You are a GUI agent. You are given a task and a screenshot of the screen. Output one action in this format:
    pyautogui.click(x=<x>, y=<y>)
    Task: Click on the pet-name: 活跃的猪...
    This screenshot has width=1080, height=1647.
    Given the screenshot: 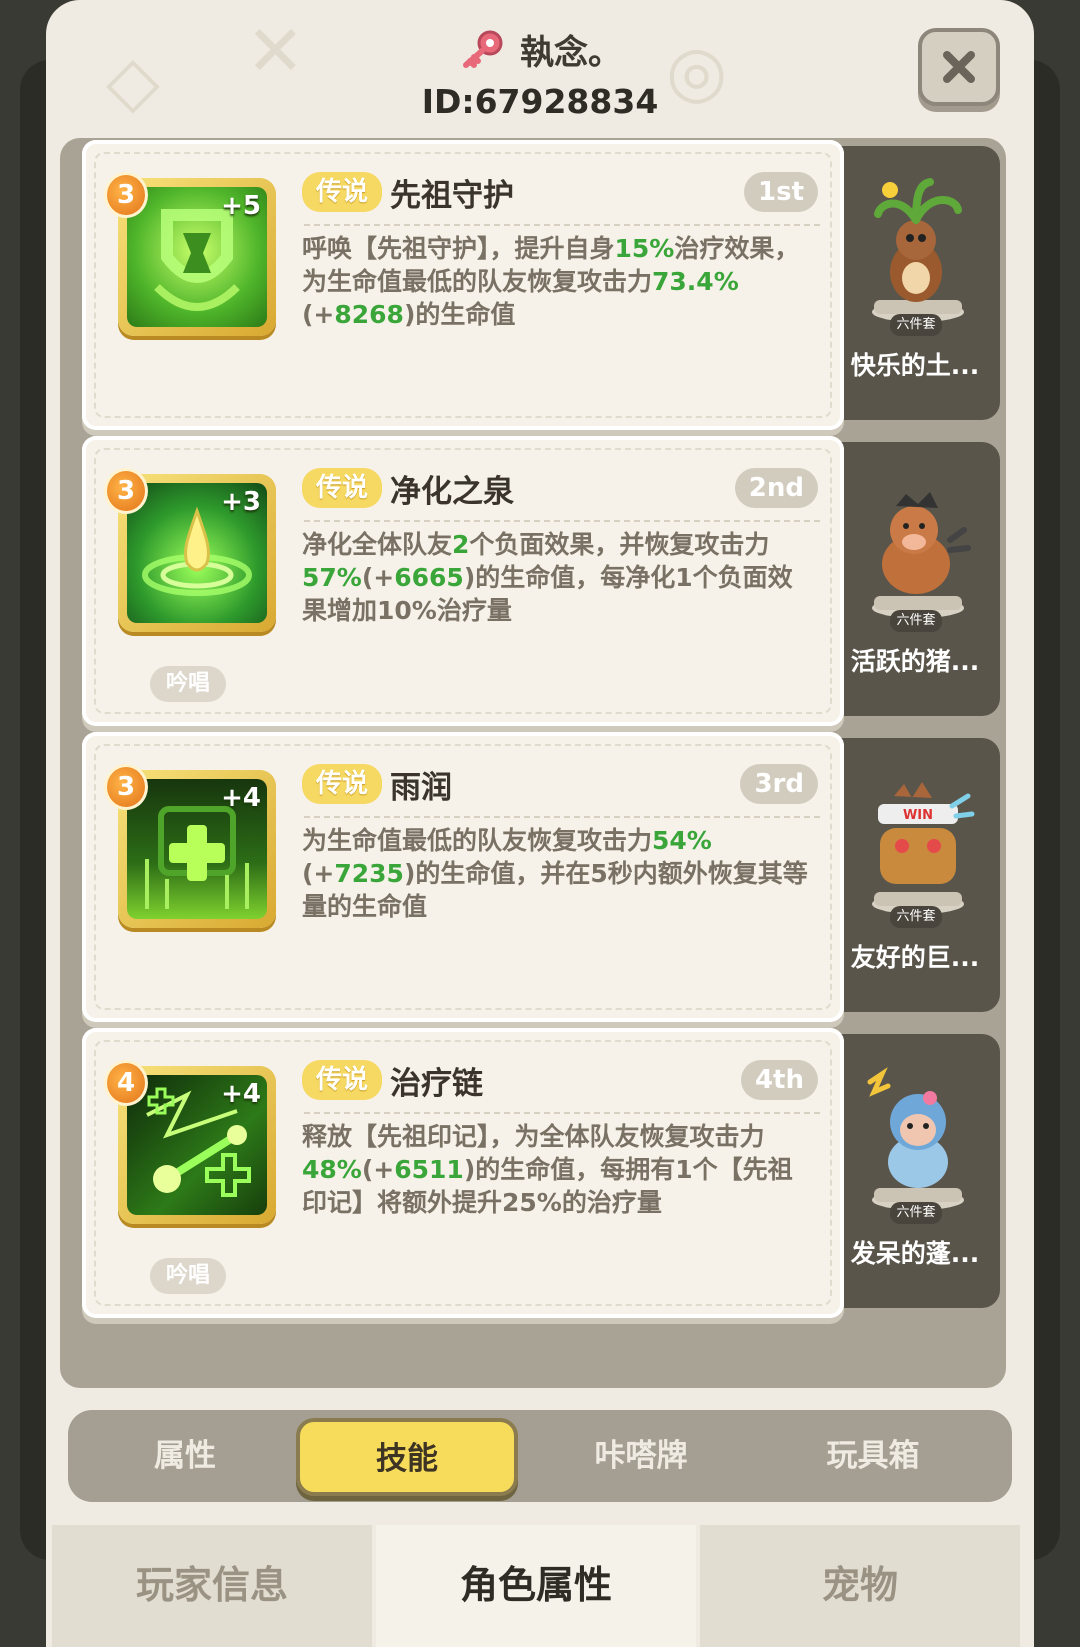 What is the action you would take?
    pyautogui.click(x=915, y=661)
    